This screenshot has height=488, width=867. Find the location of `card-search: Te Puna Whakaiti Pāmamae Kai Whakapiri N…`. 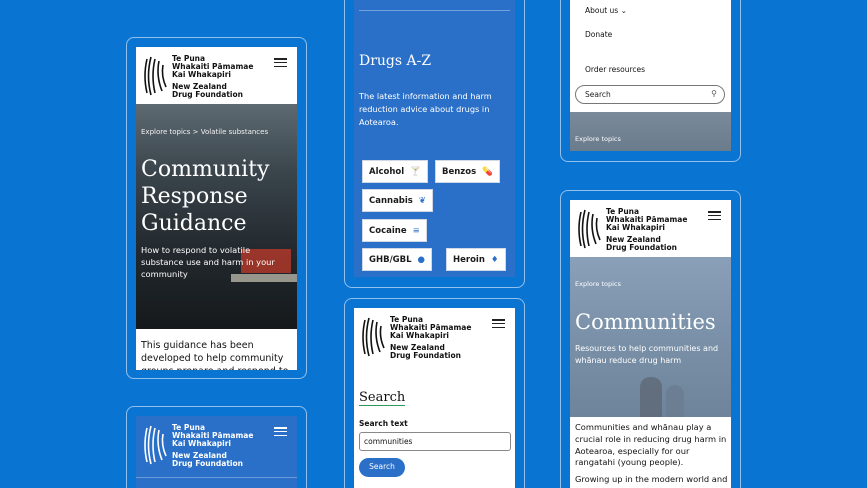

card-search: Te Puna Whakaiti Pāmamae Kai Whakapiri N… is located at coordinates (434, 393).